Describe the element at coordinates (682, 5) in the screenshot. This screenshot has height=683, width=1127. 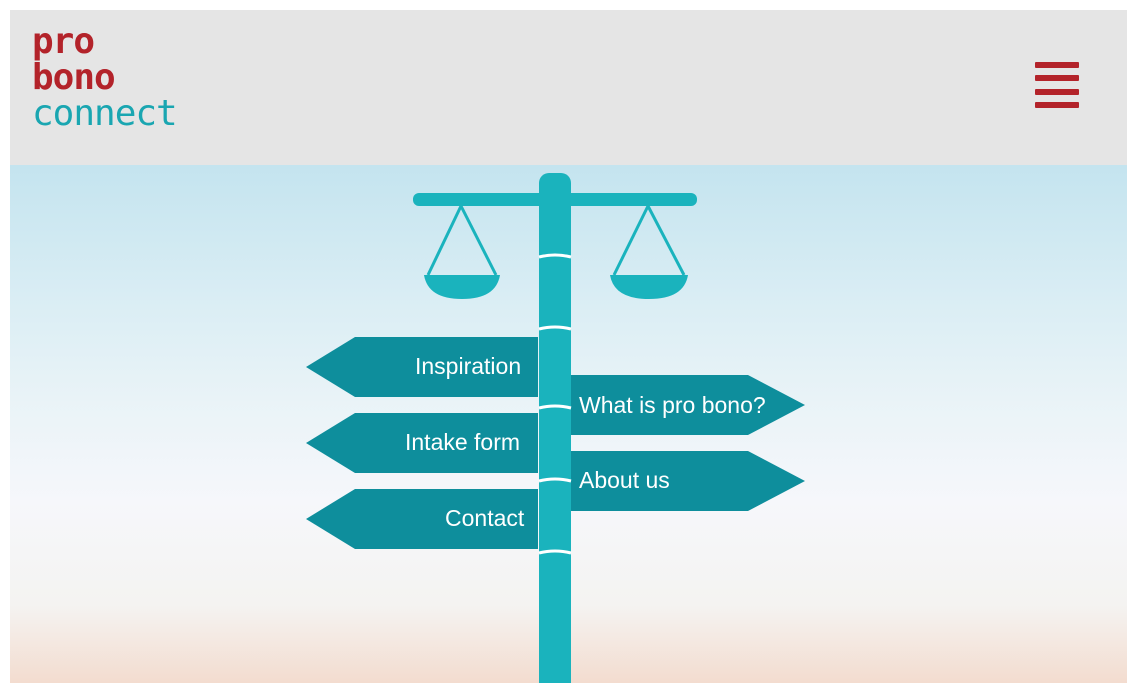
I see `page-edge-top` at that location.